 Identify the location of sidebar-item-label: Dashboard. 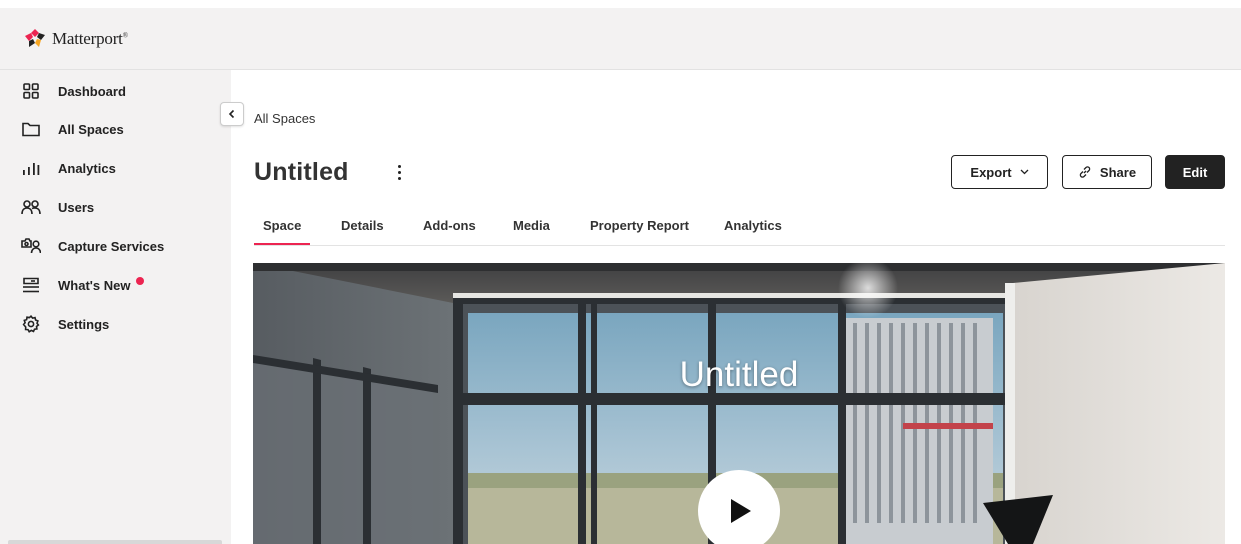
(92, 91).